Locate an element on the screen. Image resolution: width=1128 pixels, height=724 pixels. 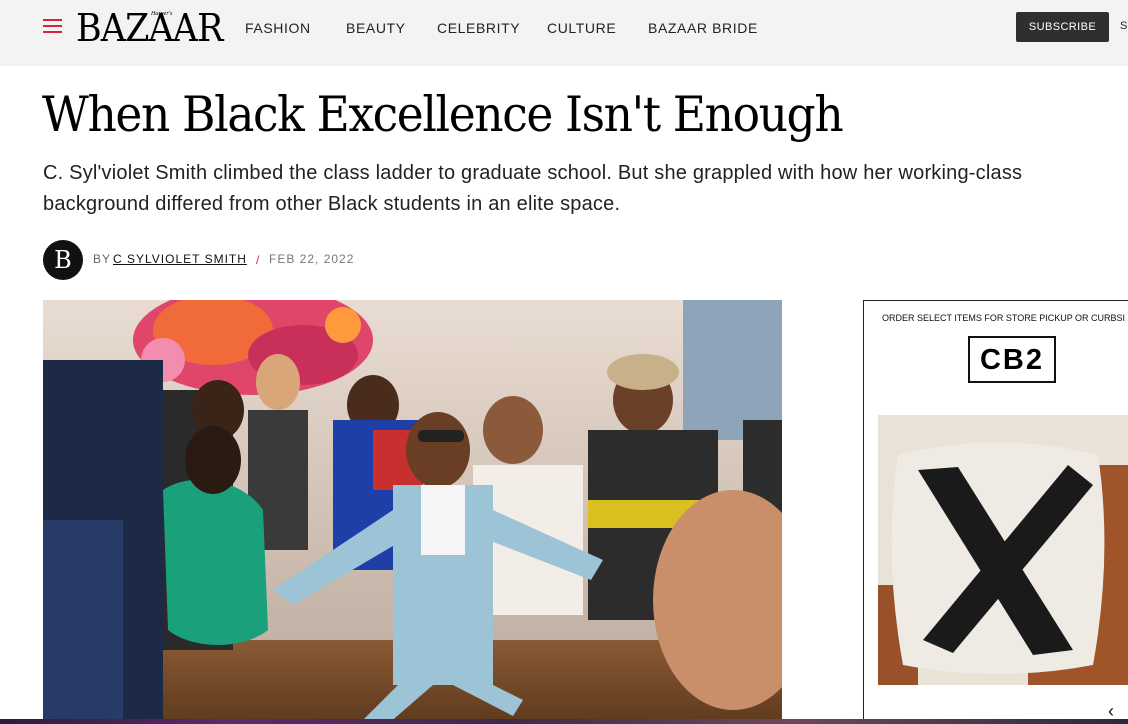
publish-date: FEB 22, 2022 is located at coordinates (312, 259).